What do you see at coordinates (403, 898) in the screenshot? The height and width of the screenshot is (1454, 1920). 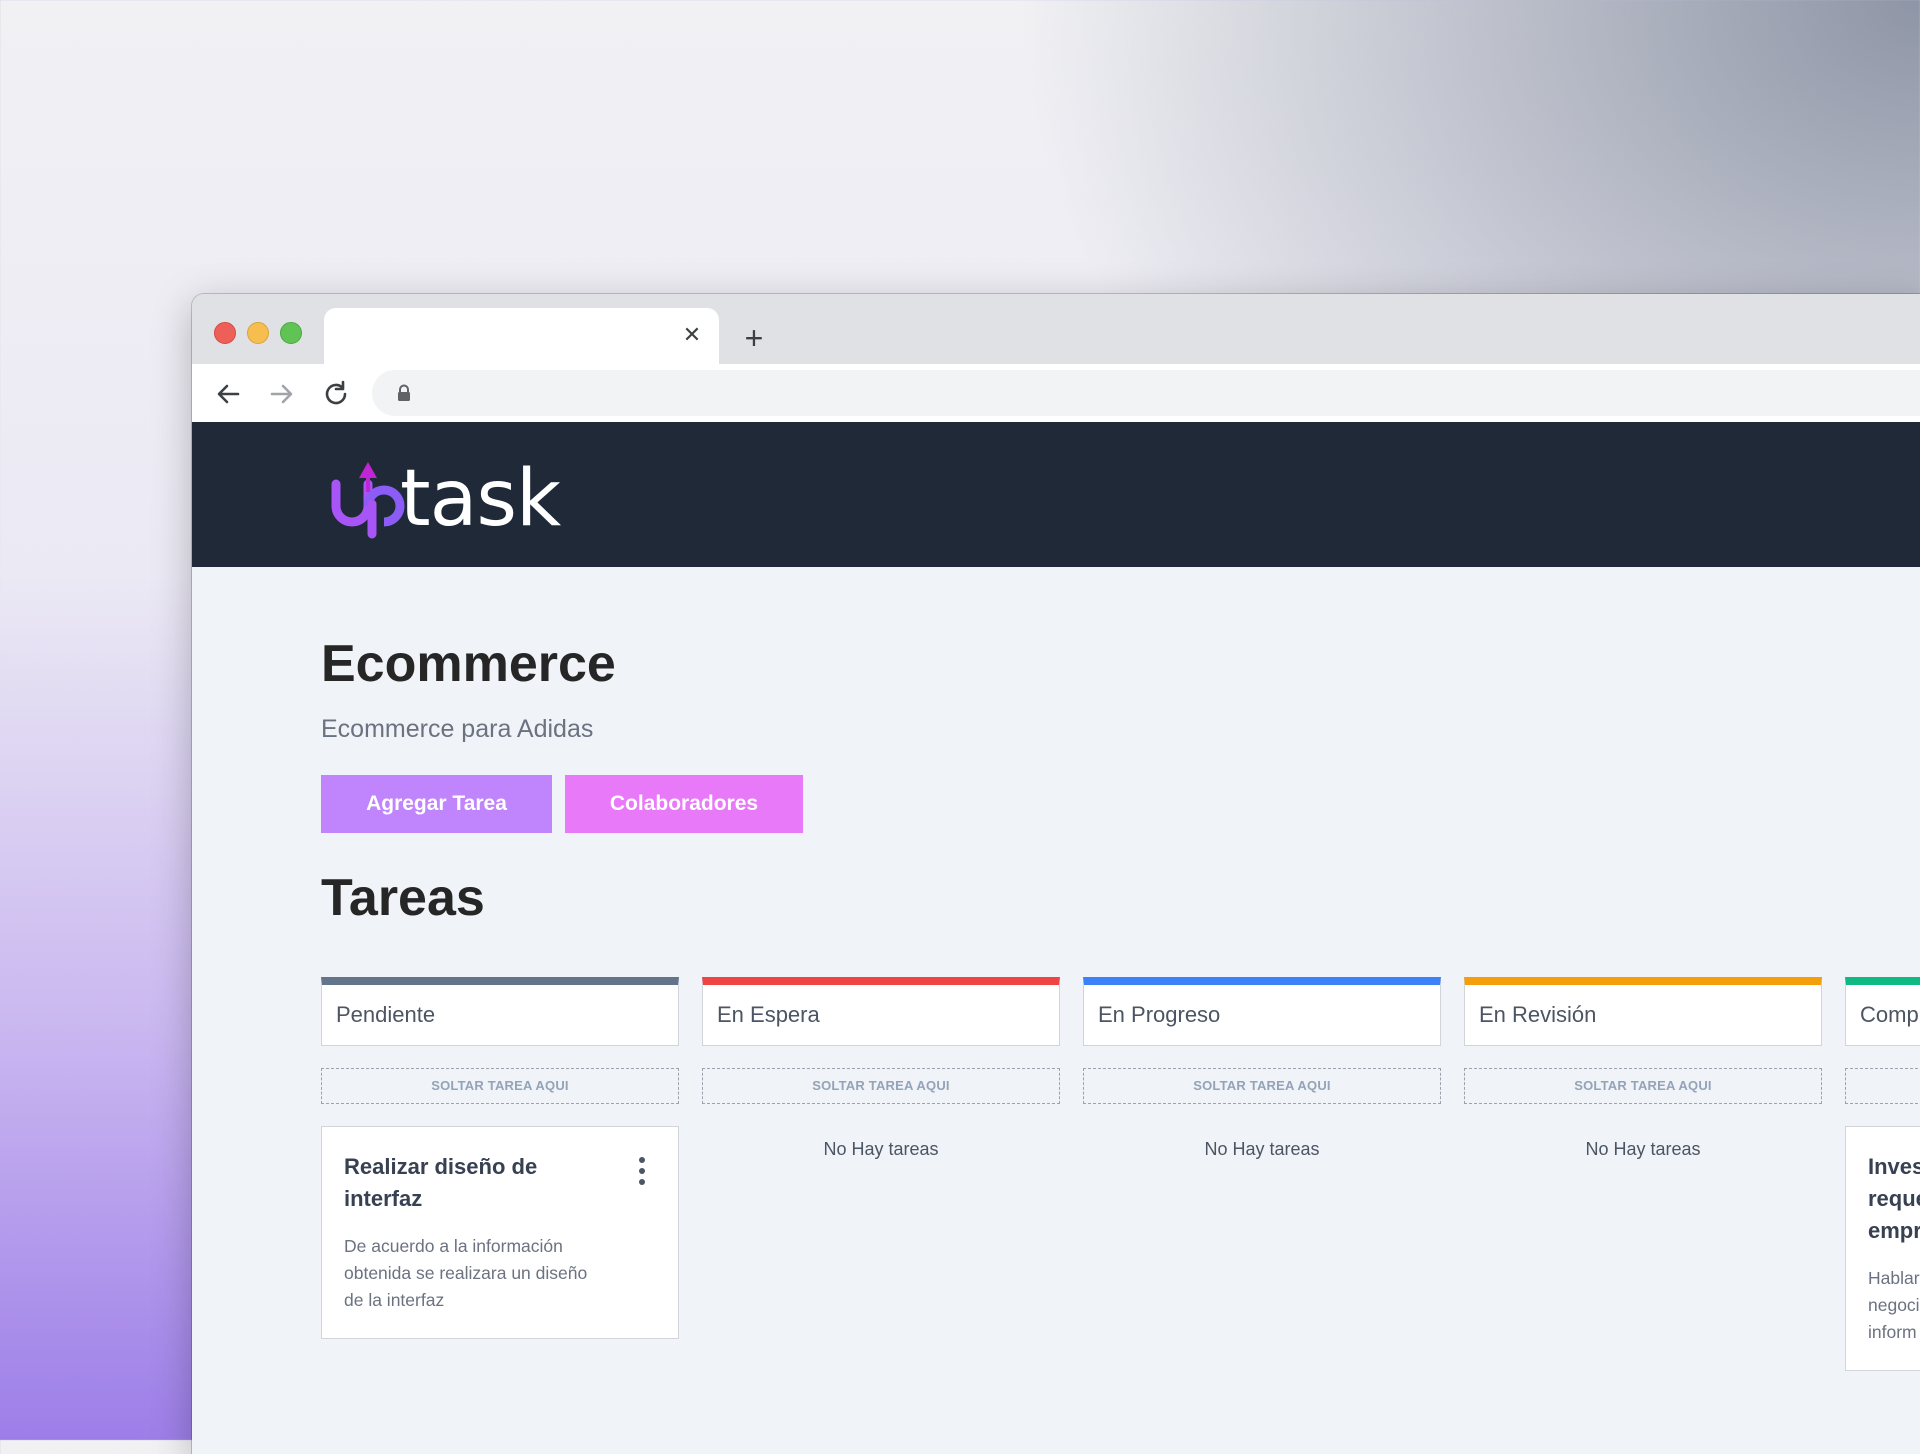 I see `tasks-title: Tareas` at bounding box center [403, 898].